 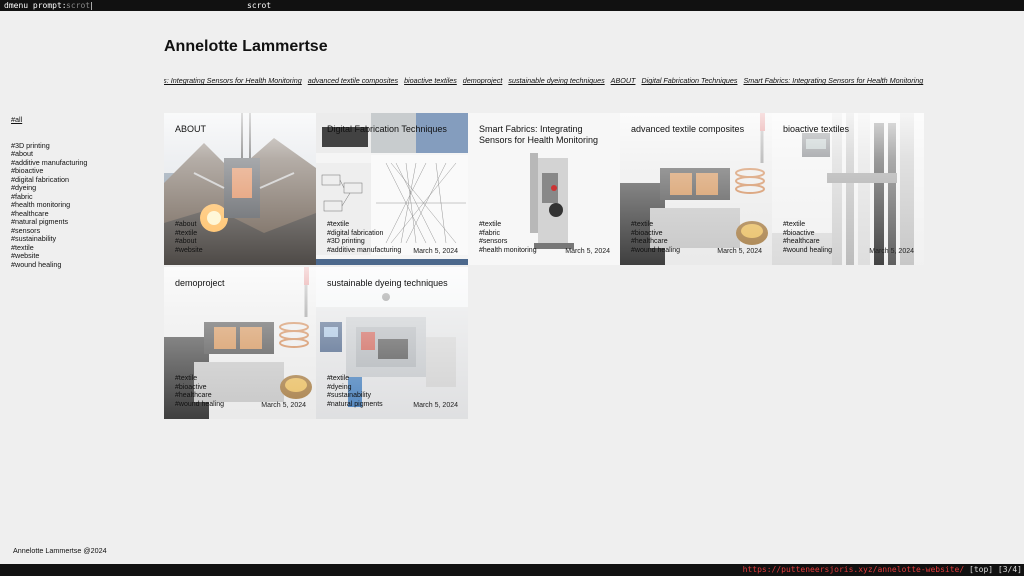 I want to click on card-tag: #additive manufacturing, so click(x=364, y=250).